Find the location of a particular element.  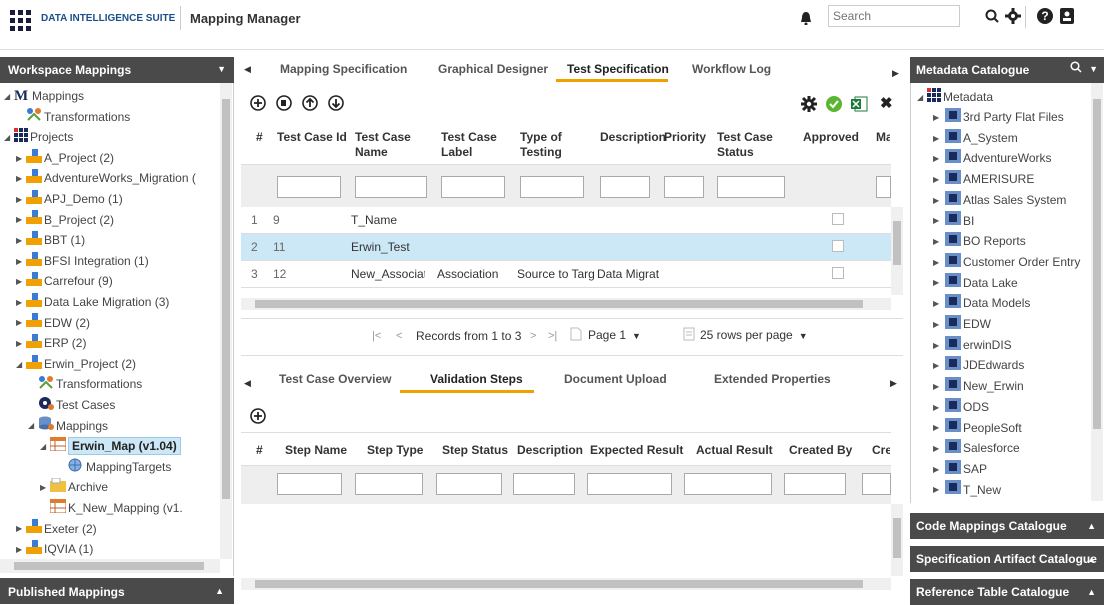

grid-cell: Association is located at coordinates (474, 274).